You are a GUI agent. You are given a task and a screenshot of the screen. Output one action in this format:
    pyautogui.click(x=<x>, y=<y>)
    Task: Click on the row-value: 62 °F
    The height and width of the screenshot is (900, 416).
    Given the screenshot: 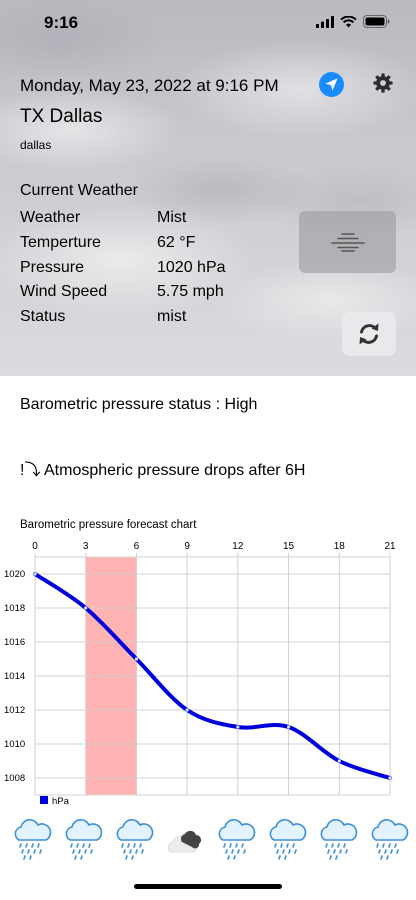 What is the action you would take?
    pyautogui.click(x=176, y=242)
    